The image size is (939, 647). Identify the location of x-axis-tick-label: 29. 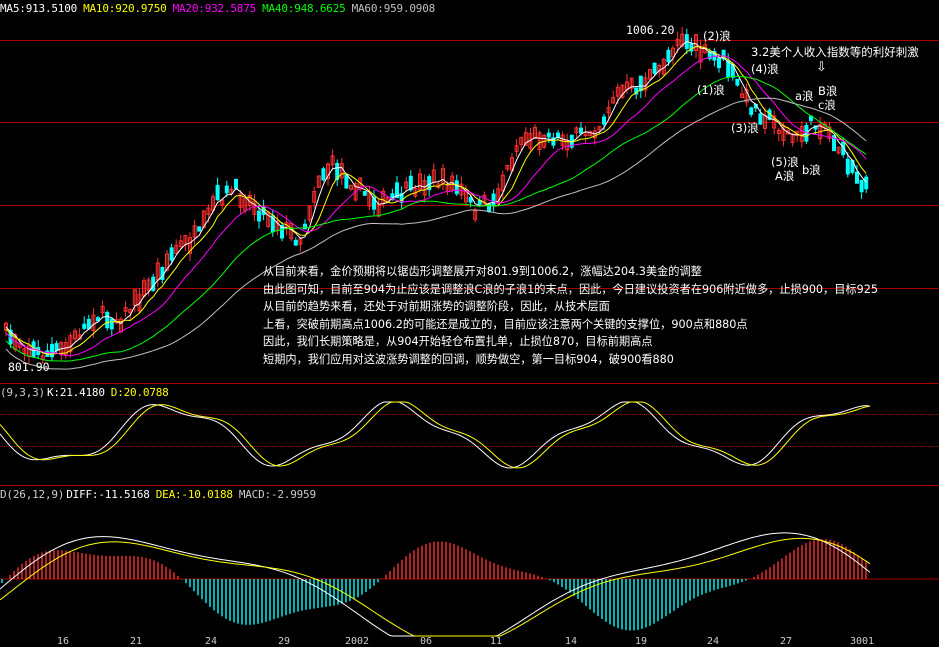
(284, 641).